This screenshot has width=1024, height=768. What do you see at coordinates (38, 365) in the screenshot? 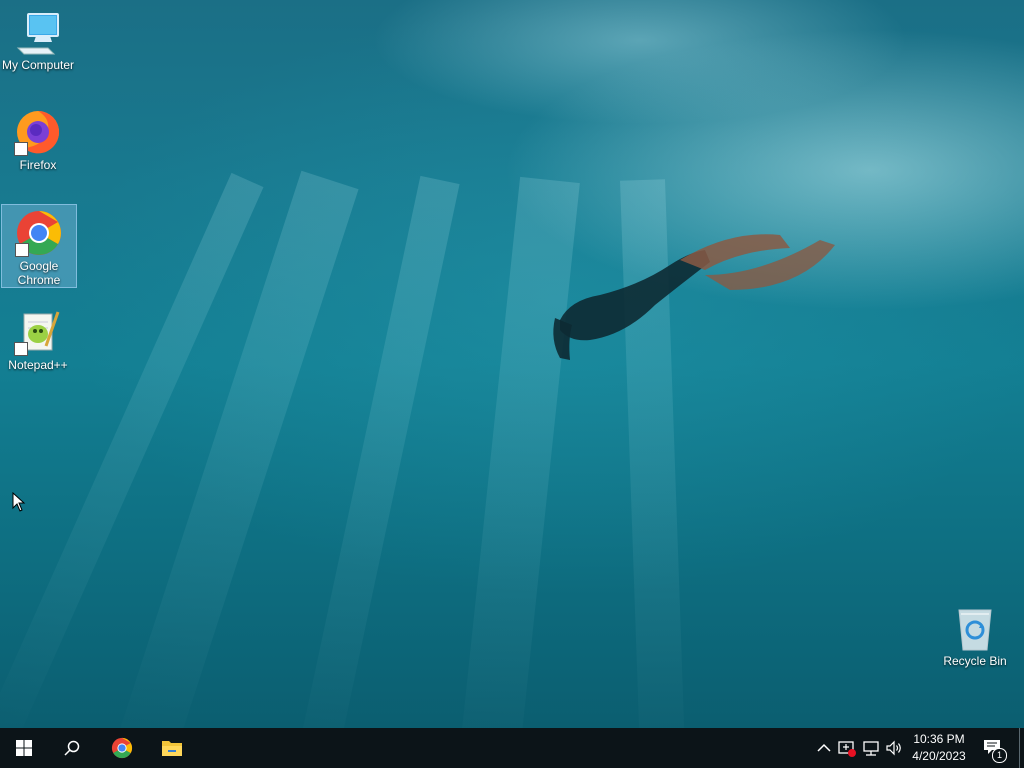
I see `icon-label: Notepad++` at bounding box center [38, 365].